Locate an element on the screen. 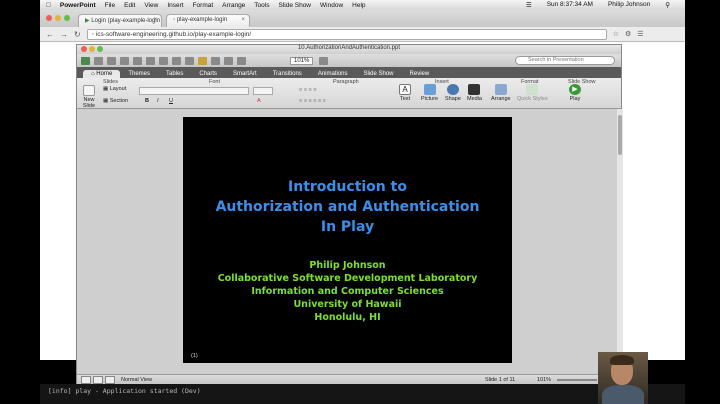  media-button: Media is located at coordinates (474, 93).